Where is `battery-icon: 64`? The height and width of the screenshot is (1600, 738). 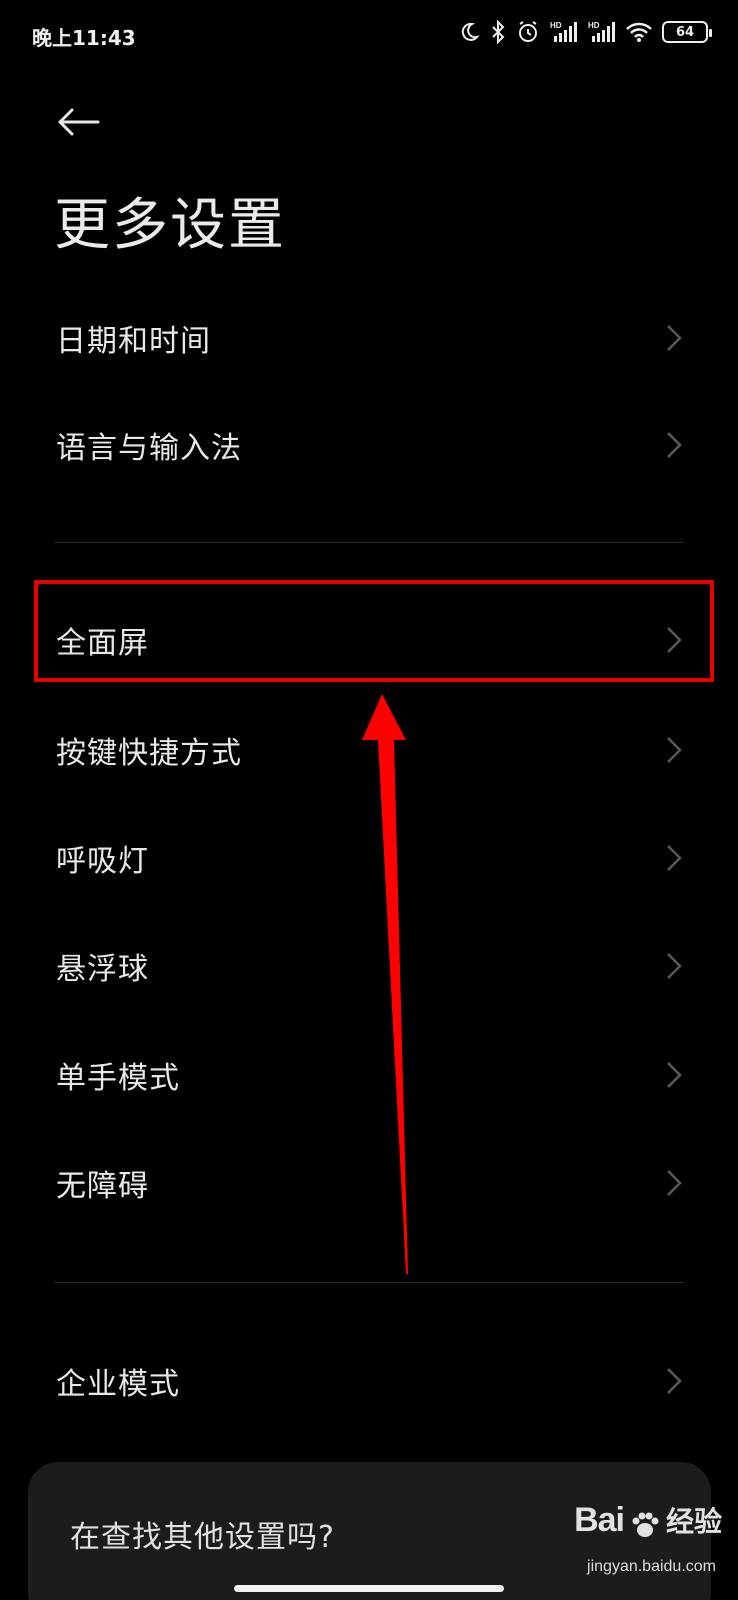 battery-icon: 64 is located at coordinates (687, 32).